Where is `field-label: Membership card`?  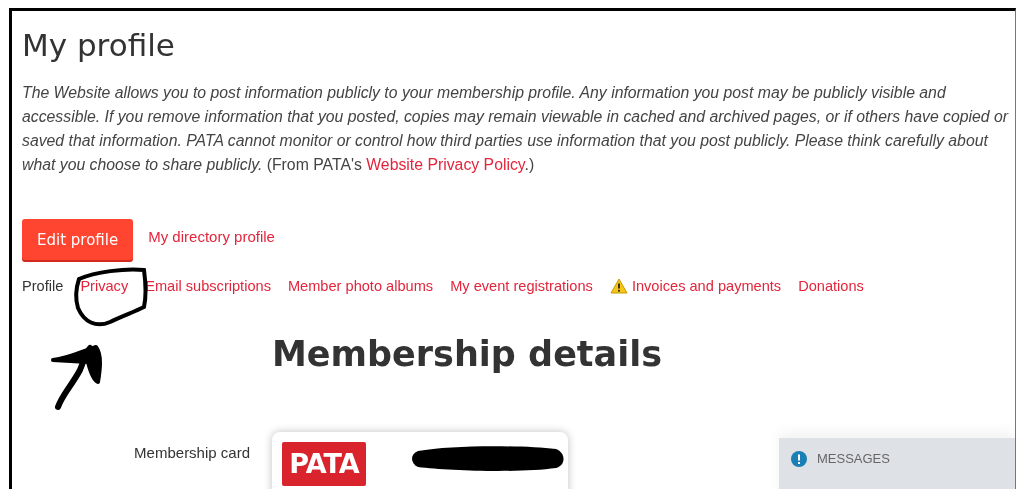
field-label: Membership card is located at coordinates (191, 452).